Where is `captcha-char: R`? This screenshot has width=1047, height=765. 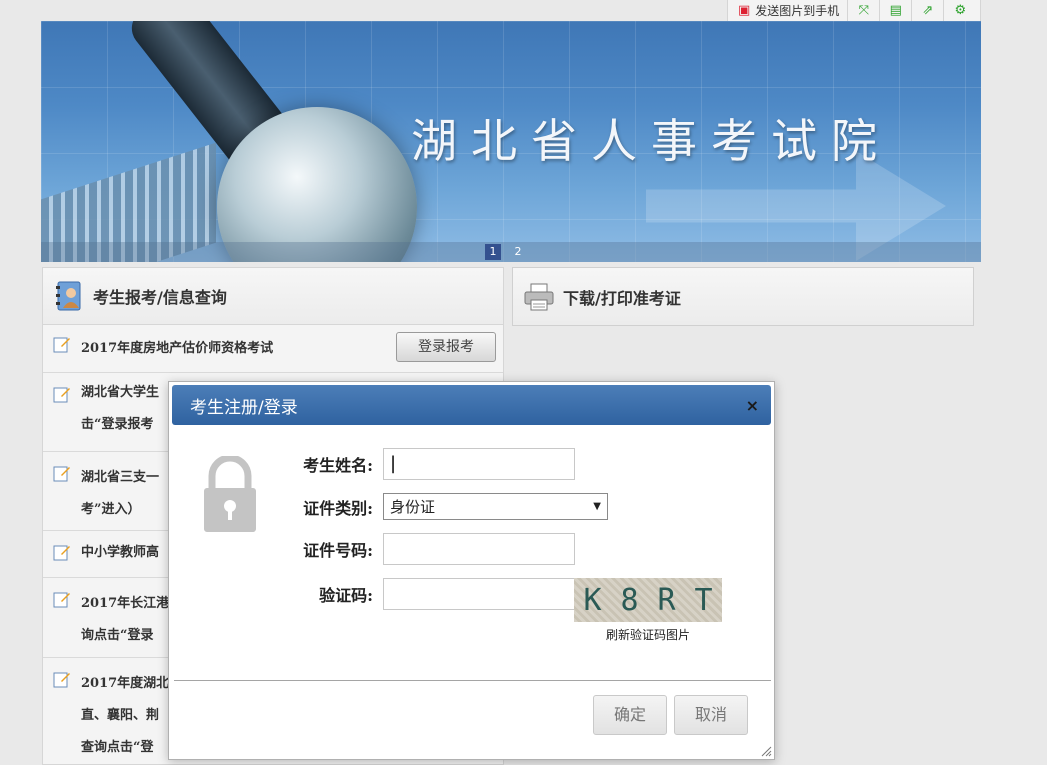
captcha-char: R is located at coordinates (666, 600).